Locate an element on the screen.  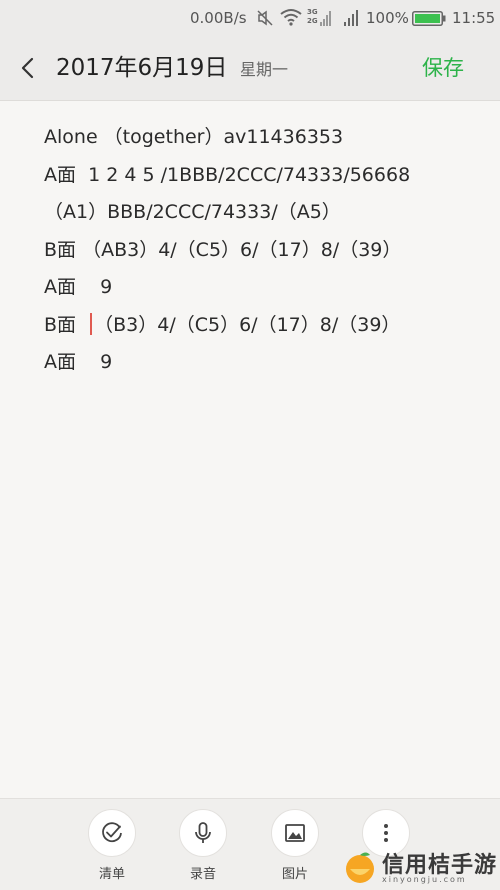
back-arrow-icon is located at coordinates (28, 68).